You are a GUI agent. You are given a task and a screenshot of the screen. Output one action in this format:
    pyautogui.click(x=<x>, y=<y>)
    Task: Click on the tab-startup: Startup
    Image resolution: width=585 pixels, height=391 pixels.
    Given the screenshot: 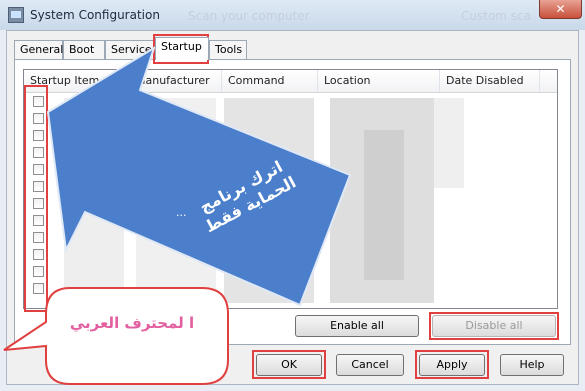 What is the action you would take?
    pyautogui.click(x=182, y=48)
    